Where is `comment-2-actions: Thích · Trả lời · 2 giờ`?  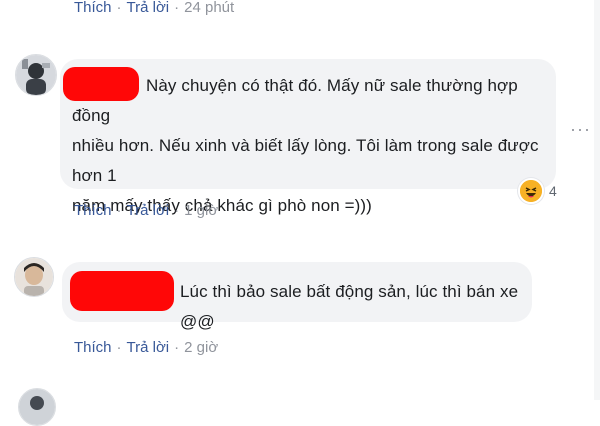 comment-2-actions: Thích · Trả lời · 2 giờ is located at coordinates (146, 347).